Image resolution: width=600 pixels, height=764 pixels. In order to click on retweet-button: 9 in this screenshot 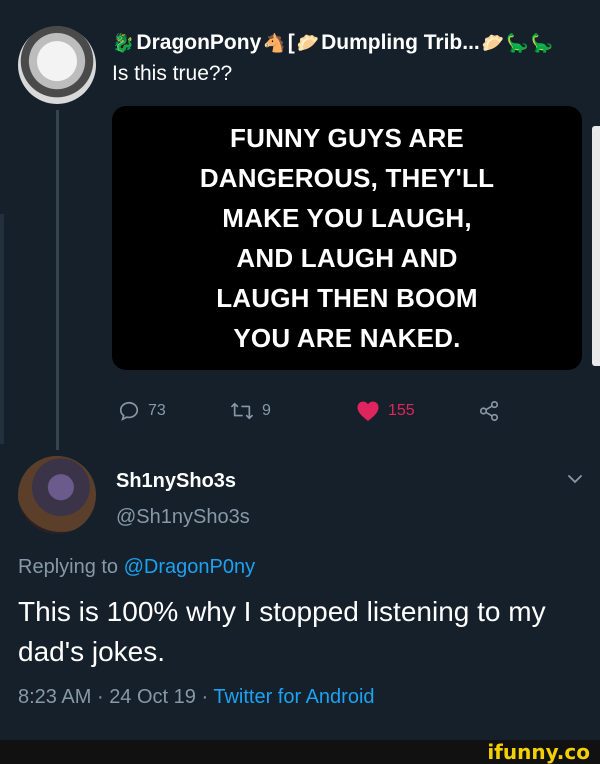, I will do `click(250, 411)`.